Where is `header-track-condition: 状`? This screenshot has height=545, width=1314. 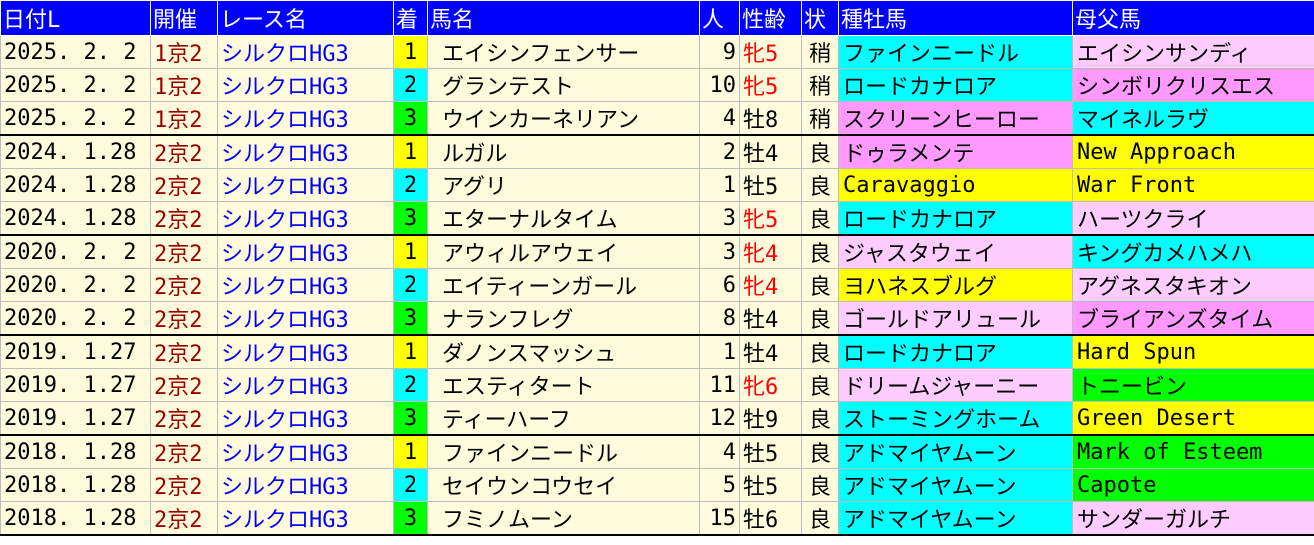 header-track-condition: 状 is located at coordinates (820, 18).